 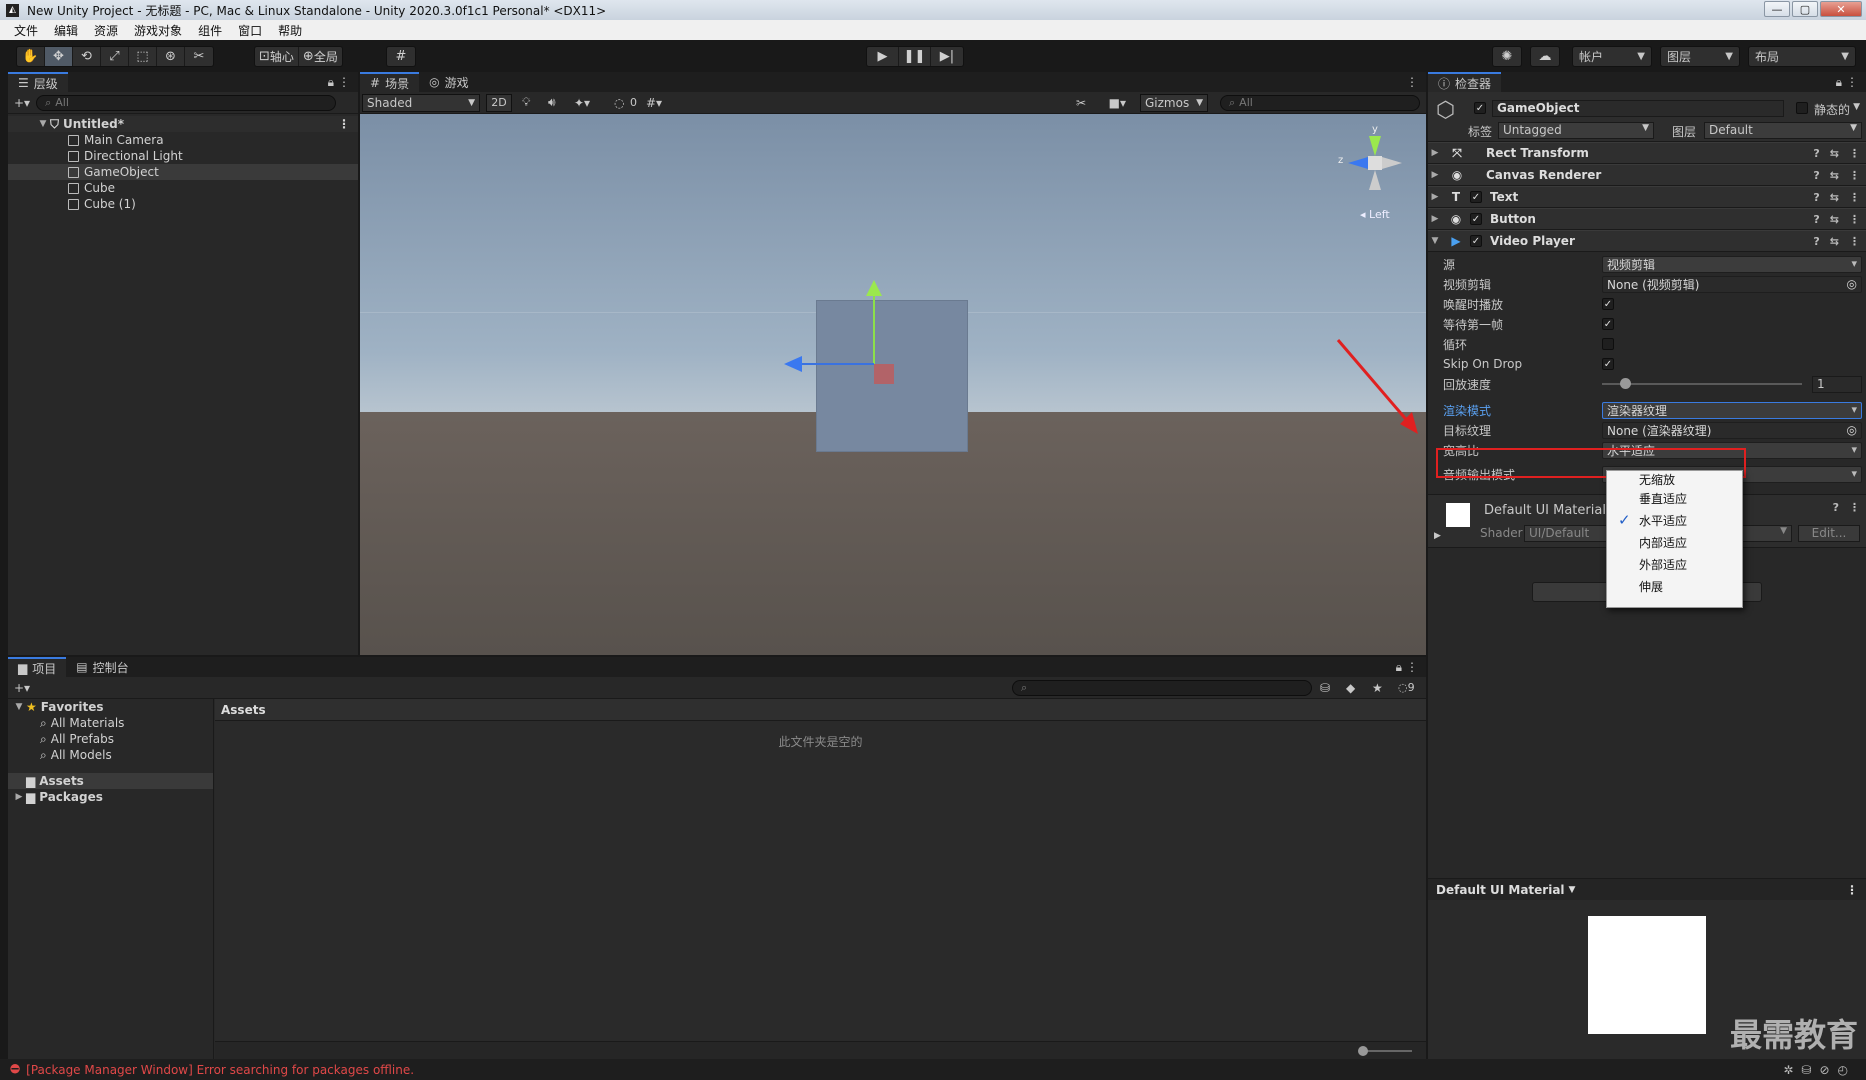 What do you see at coordinates (401, 56) in the screenshot?
I see `grid-snap-icon: #` at bounding box center [401, 56].